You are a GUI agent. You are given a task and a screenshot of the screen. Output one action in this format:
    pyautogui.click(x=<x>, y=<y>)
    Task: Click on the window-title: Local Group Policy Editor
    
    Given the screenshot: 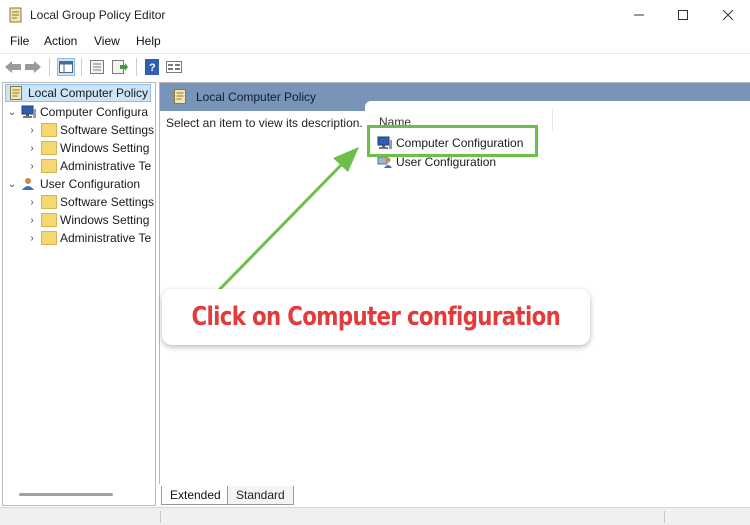 What is the action you would take?
    pyautogui.click(x=98, y=15)
    